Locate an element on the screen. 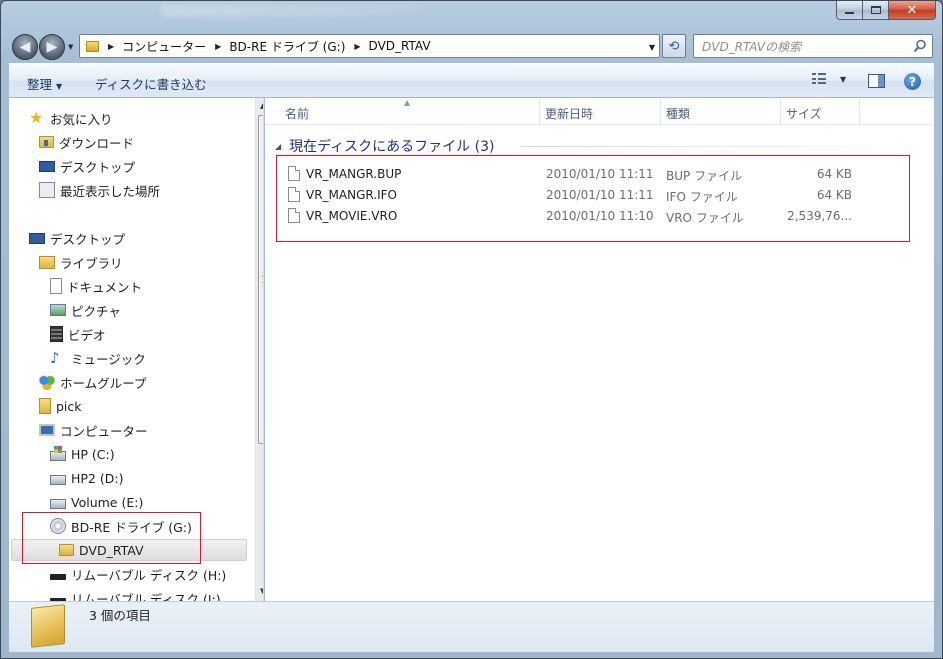 The width and height of the screenshot is (943, 659). breadcrumb-drive: BD-RE ドライブ (G:) is located at coordinates (287, 46).